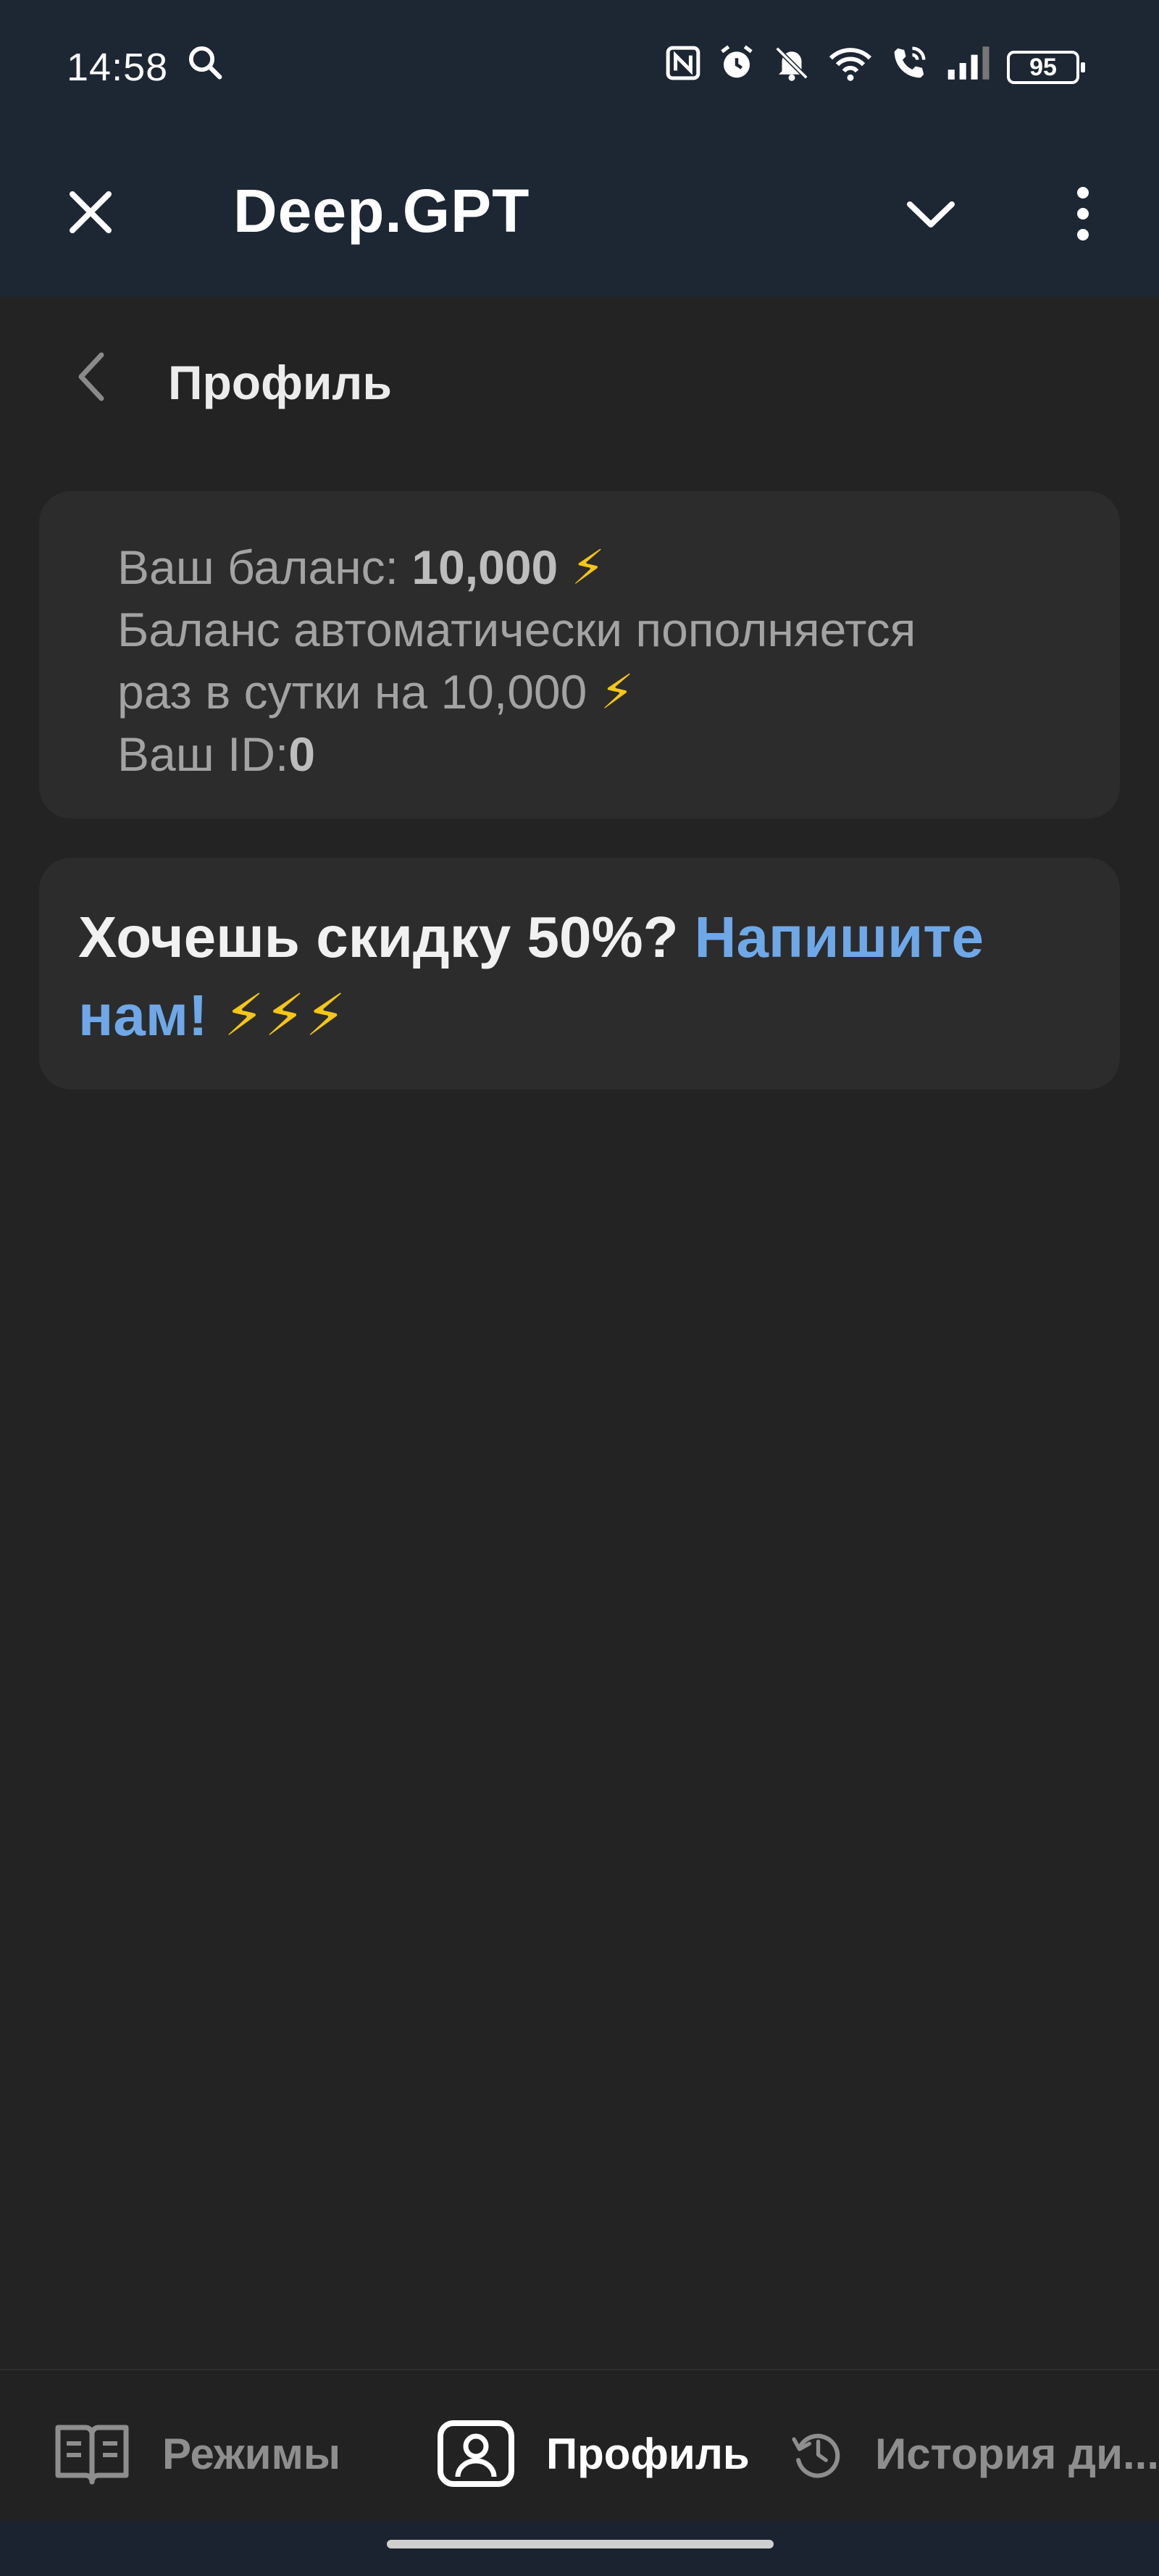 Image resolution: width=1159 pixels, height=2576 pixels. I want to click on status-bar: 14:58 95, so click(579, 67).